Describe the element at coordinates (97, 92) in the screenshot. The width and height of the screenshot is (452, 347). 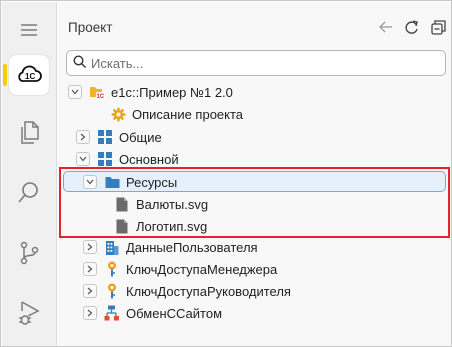
I see `project-folder-1c-icon: 1C` at that location.